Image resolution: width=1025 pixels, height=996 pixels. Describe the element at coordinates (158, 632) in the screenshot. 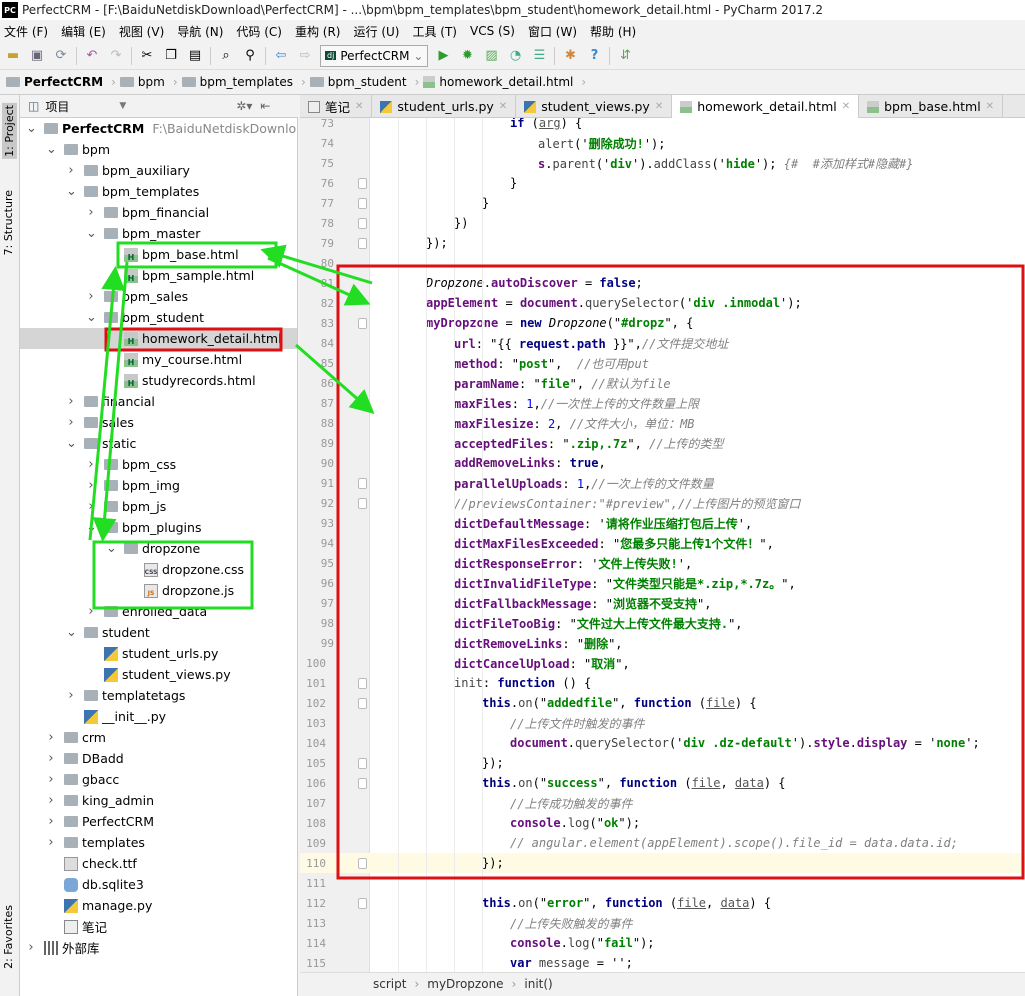

I see `tree-item: ⌄ student` at that location.